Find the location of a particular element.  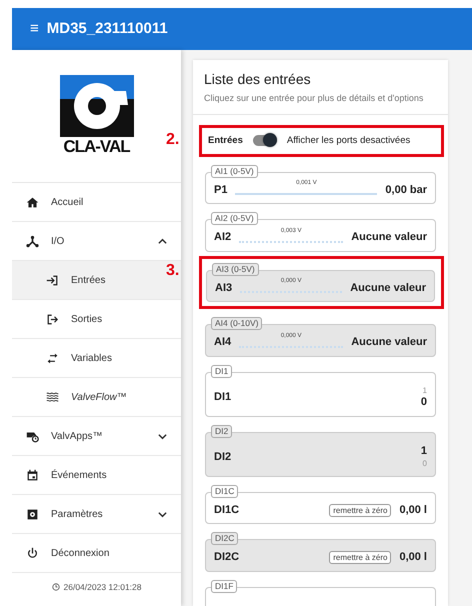

timestamp: 26/04/2023 12:01:28 is located at coordinates (103, 587).